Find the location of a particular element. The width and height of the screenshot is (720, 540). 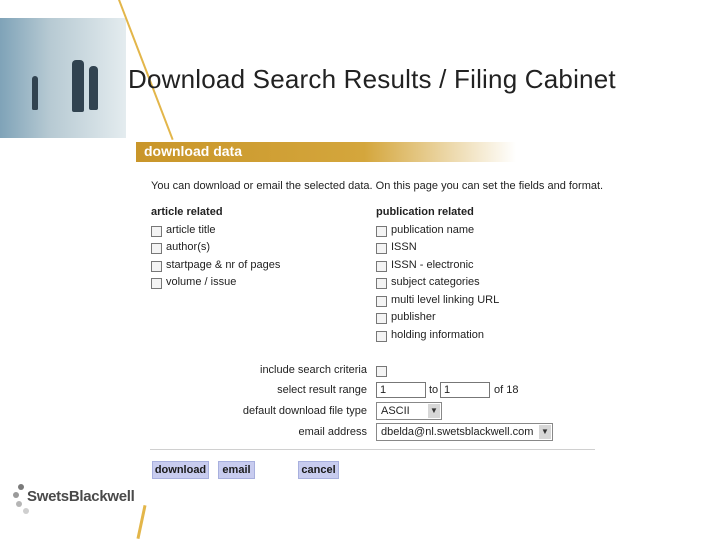

range-to-input: 1 is located at coordinates (465, 390).